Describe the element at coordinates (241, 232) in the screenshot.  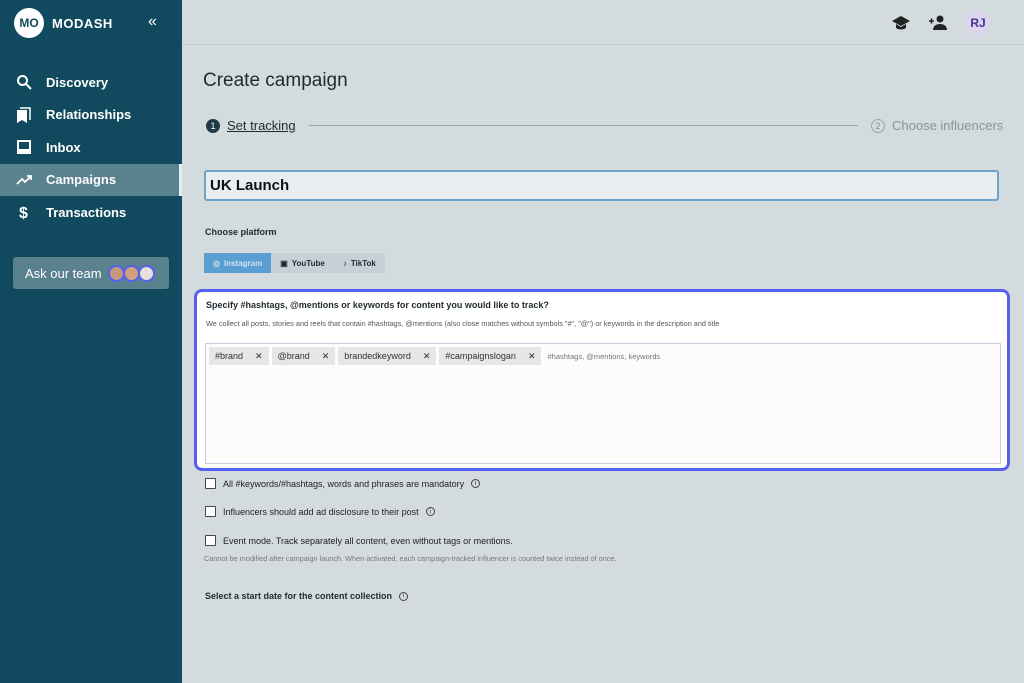
I see `choose-platform-label: Choose platform` at that location.